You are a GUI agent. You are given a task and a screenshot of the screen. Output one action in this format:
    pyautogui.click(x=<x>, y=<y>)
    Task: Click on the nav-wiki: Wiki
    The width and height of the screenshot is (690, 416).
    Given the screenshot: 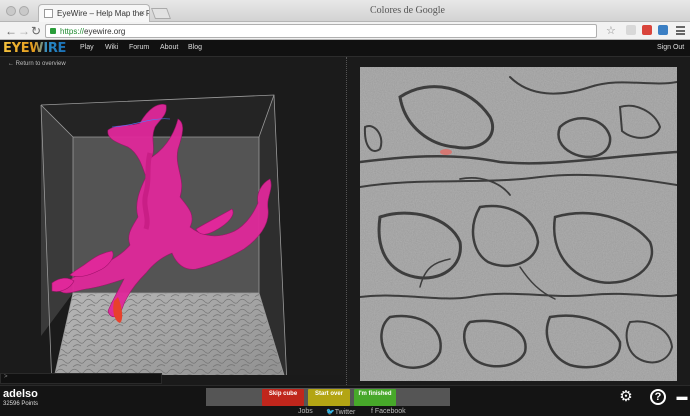 What is the action you would take?
    pyautogui.click(x=111, y=47)
    